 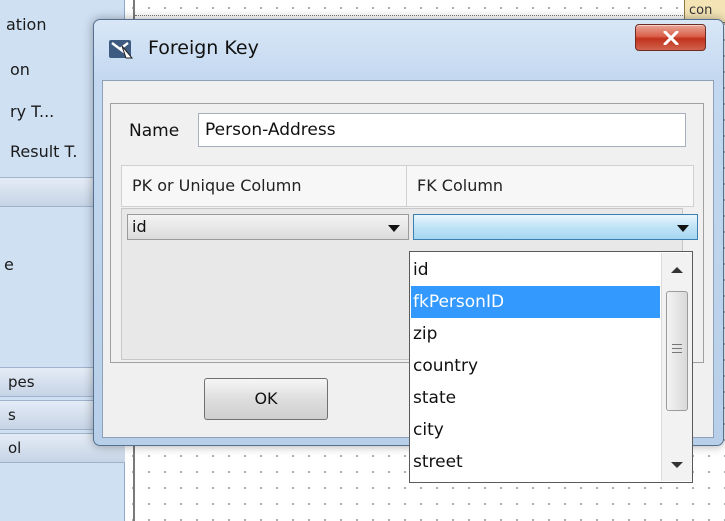 I want to click on foreign-key-icon, so click(x=121, y=49).